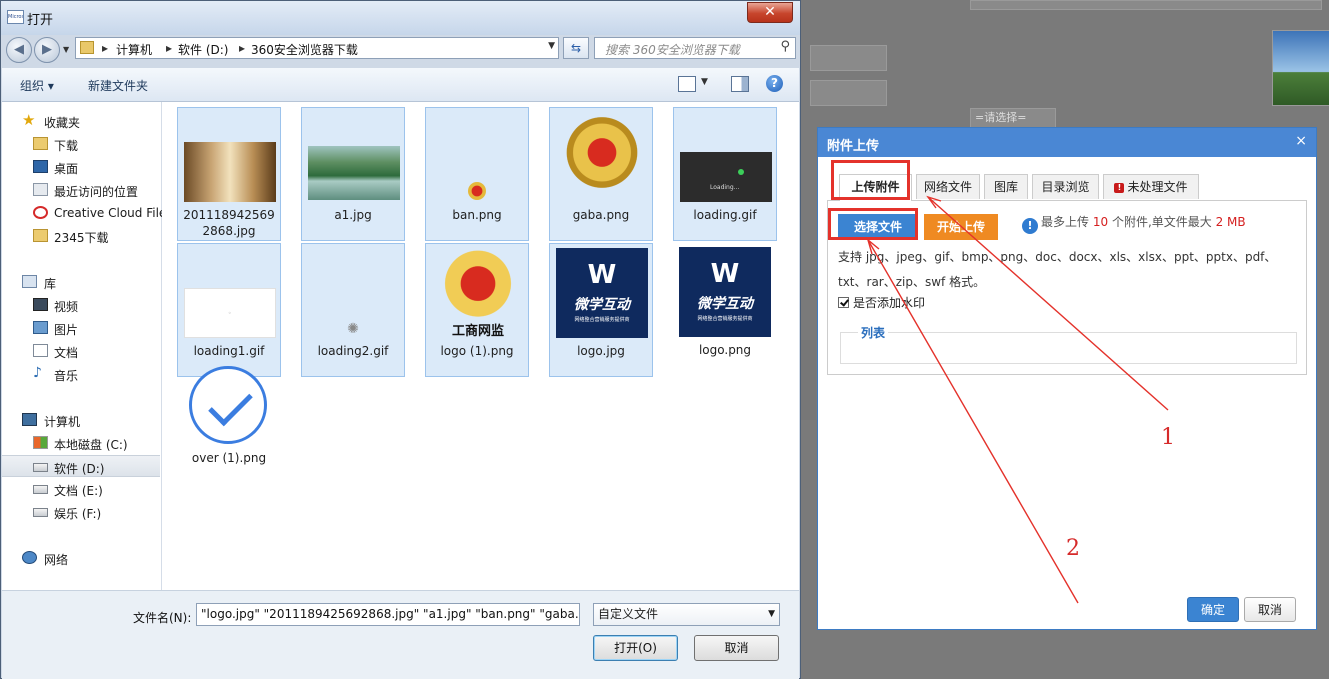  I want to click on tab-gallery: 图库, so click(1006, 186).